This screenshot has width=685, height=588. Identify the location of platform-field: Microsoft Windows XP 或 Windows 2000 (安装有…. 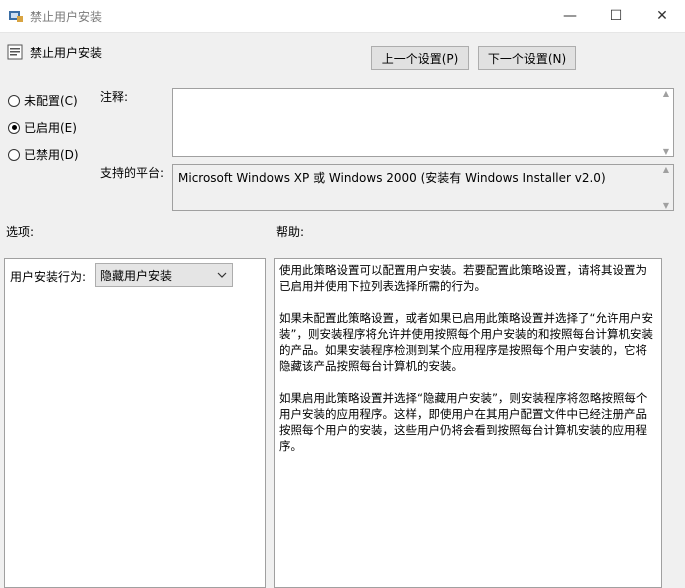
(423, 187).